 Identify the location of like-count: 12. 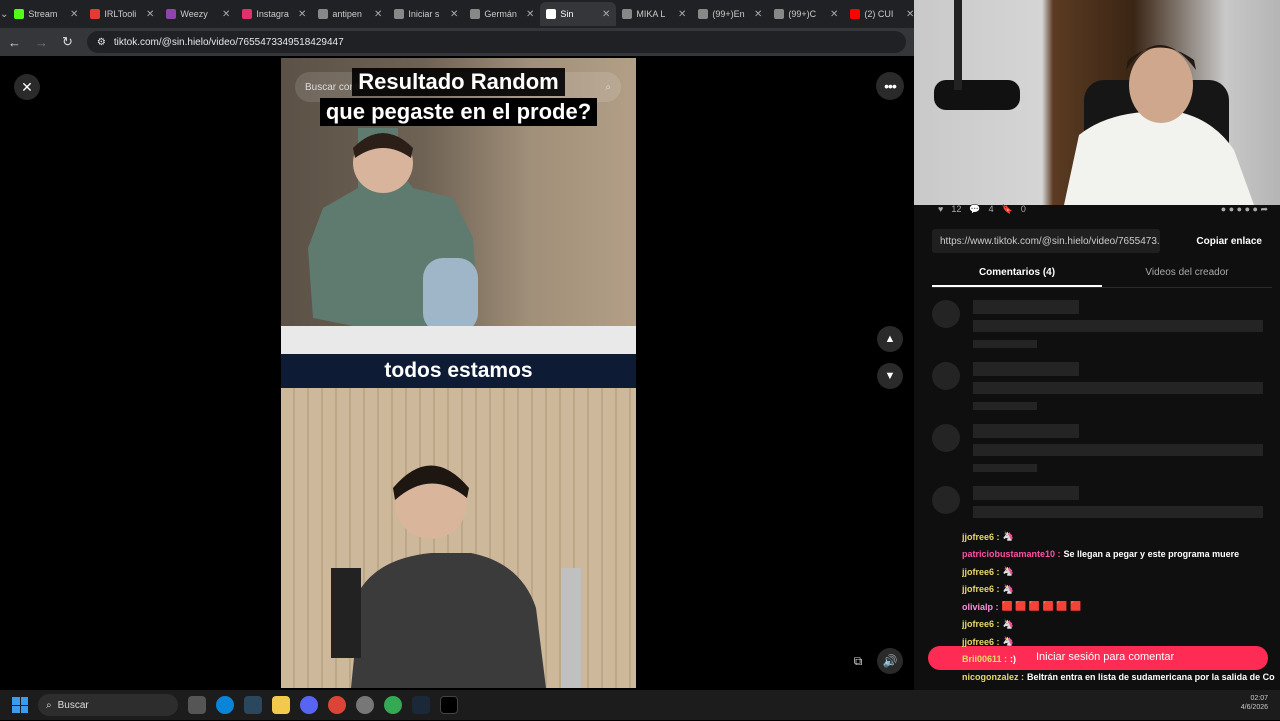
(956, 209).